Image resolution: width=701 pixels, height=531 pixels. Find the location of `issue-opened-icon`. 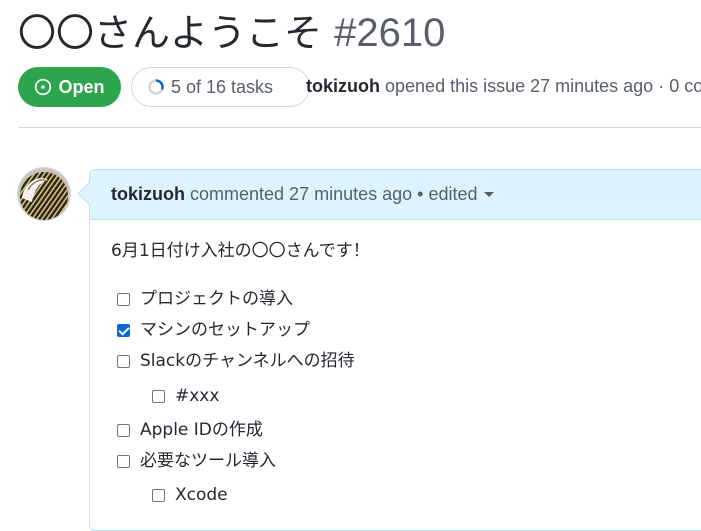

issue-opened-icon is located at coordinates (43, 87).